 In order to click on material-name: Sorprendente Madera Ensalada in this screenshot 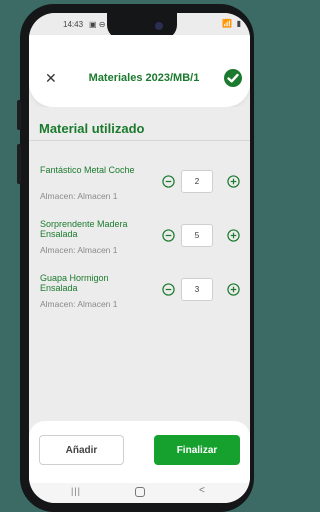, I will do `click(84, 229)`.